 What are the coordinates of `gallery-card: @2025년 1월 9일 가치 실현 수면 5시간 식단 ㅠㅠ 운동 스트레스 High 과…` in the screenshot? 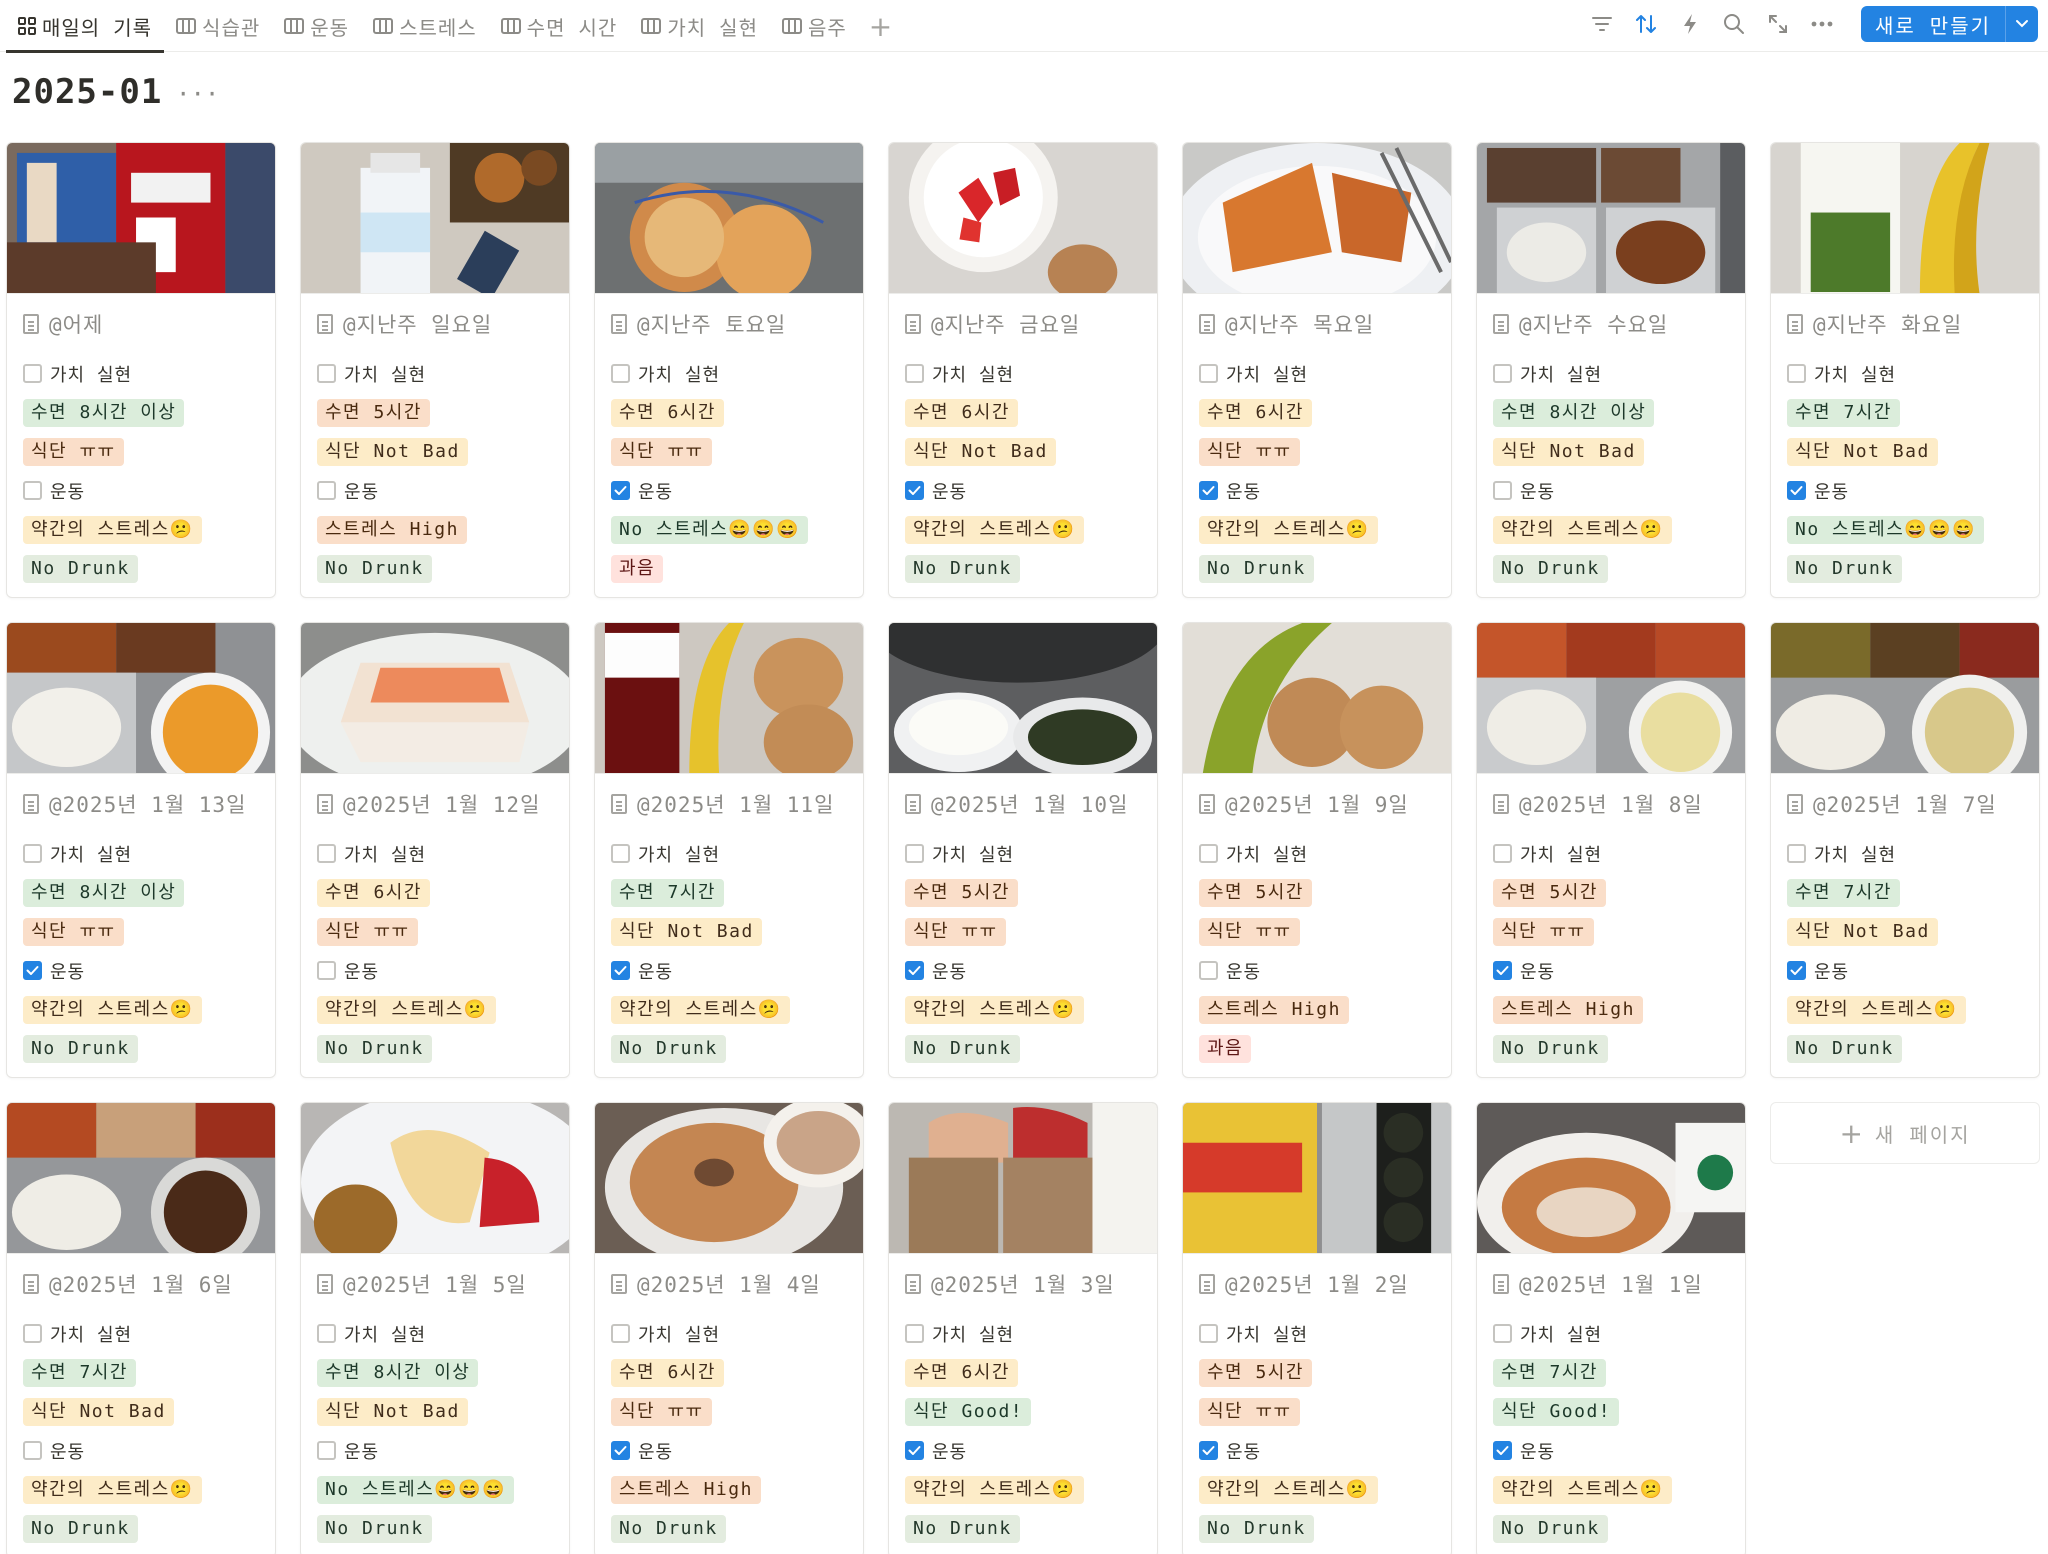 It's located at (1317, 850).